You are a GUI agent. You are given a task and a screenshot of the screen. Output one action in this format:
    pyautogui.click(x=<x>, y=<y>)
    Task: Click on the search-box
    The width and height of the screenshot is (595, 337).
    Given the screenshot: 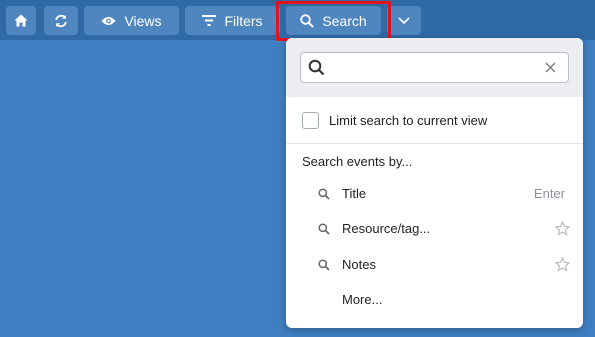 What is the action you would take?
    pyautogui.click(x=434, y=67)
    